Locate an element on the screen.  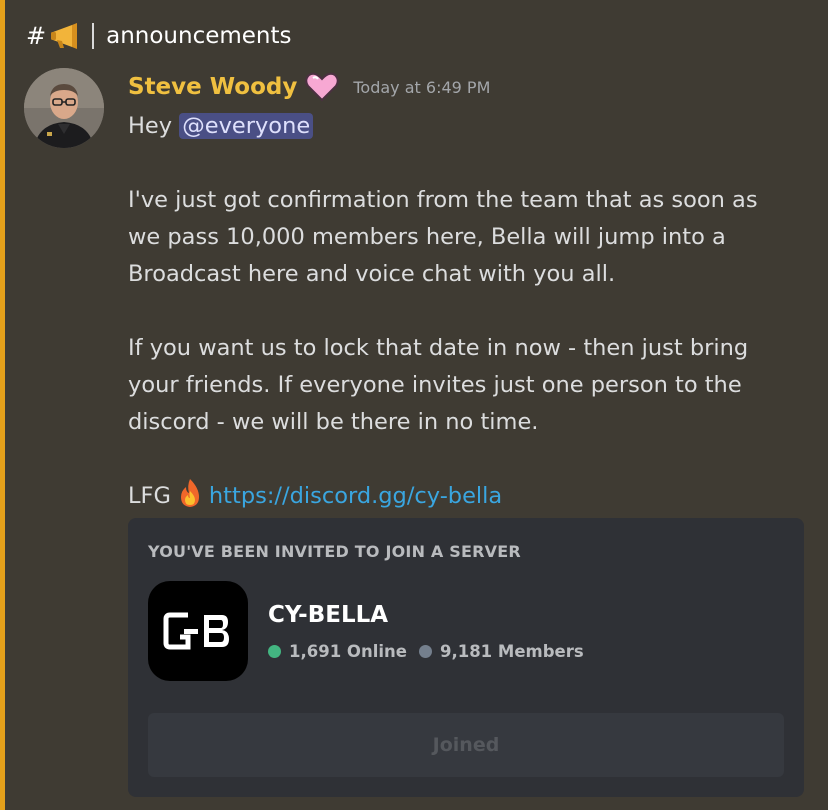
message-header: Steve Woody Today at 6:49 PM is located at coordinates (309, 87).